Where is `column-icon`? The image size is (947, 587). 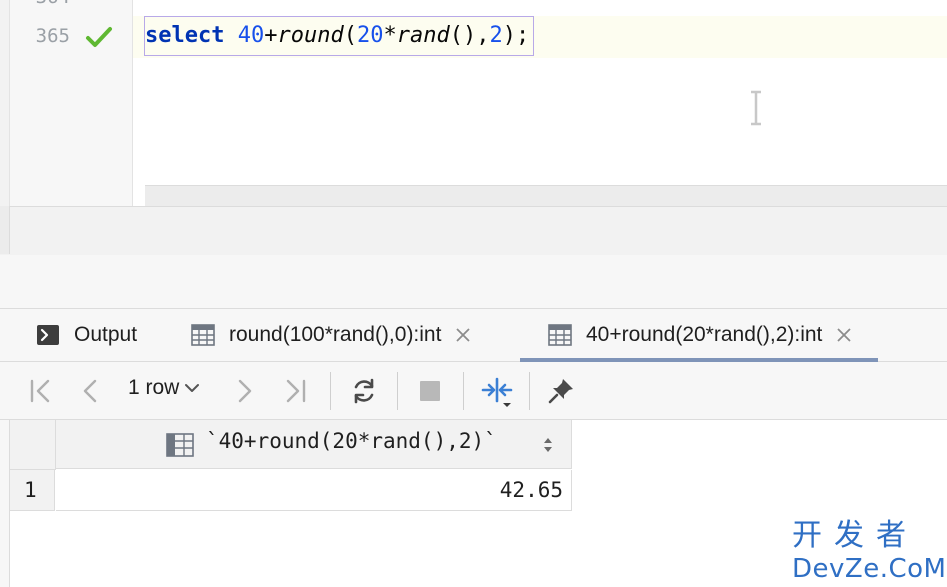 column-icon is located at coordinates (180, 445).